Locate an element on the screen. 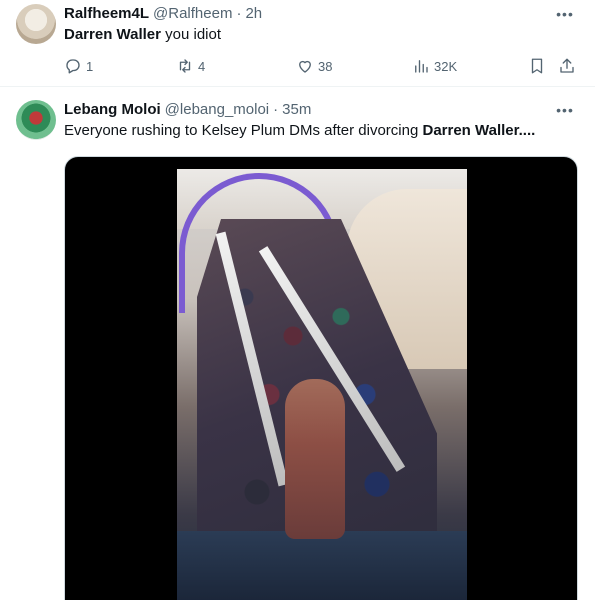 This screenshot has width=595, height=600. views-button: 32K is located at coordinates (434, 66).